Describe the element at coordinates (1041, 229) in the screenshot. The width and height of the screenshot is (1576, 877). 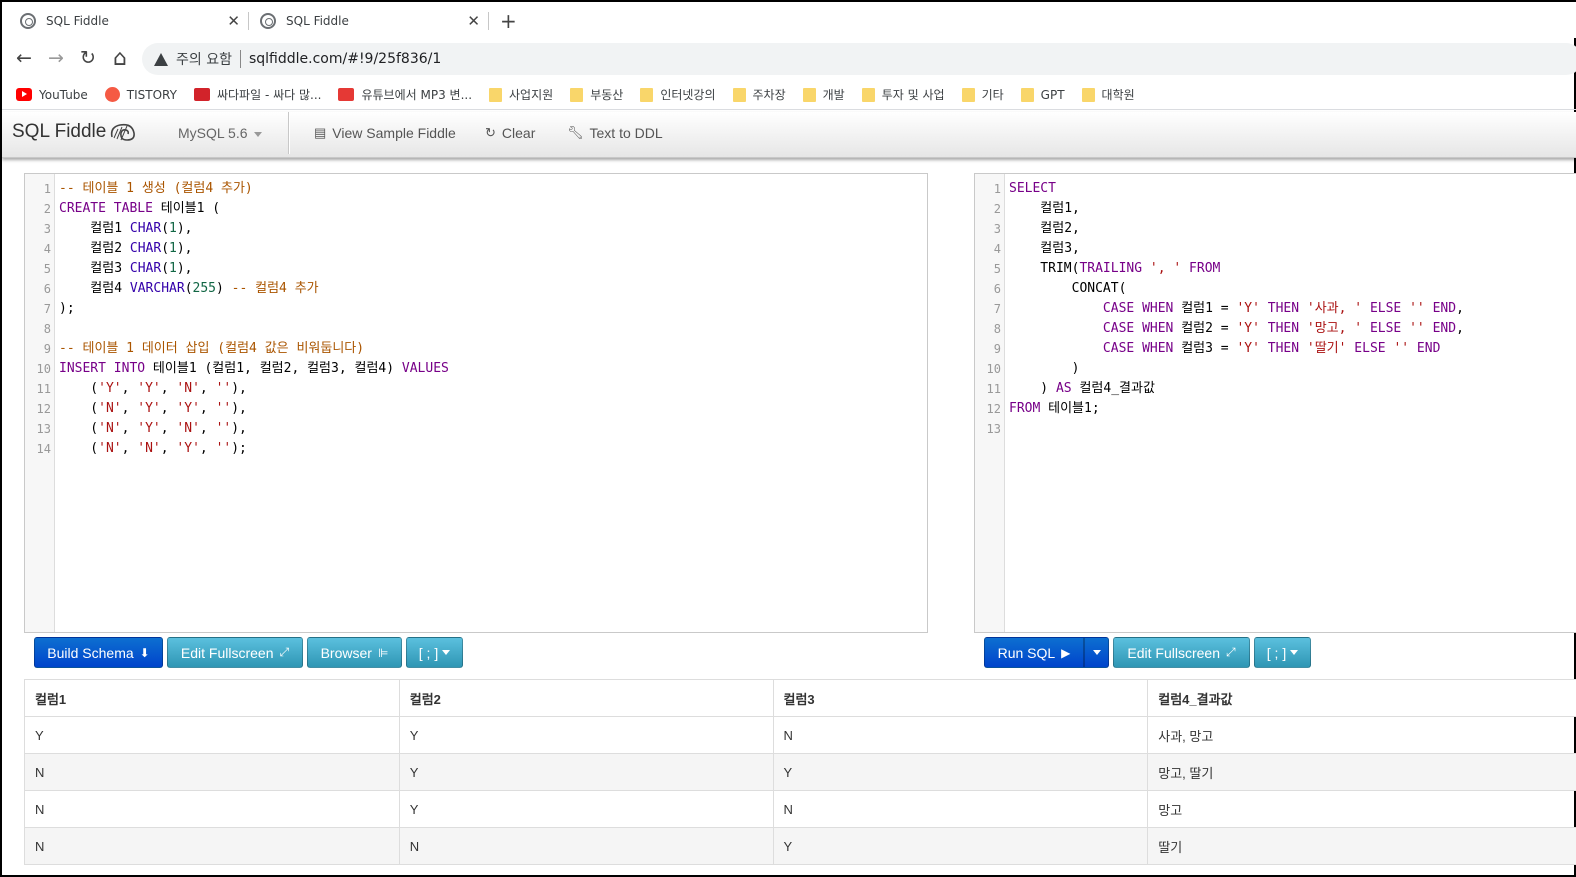
I see `code-text: 컬럼2,` at that location.